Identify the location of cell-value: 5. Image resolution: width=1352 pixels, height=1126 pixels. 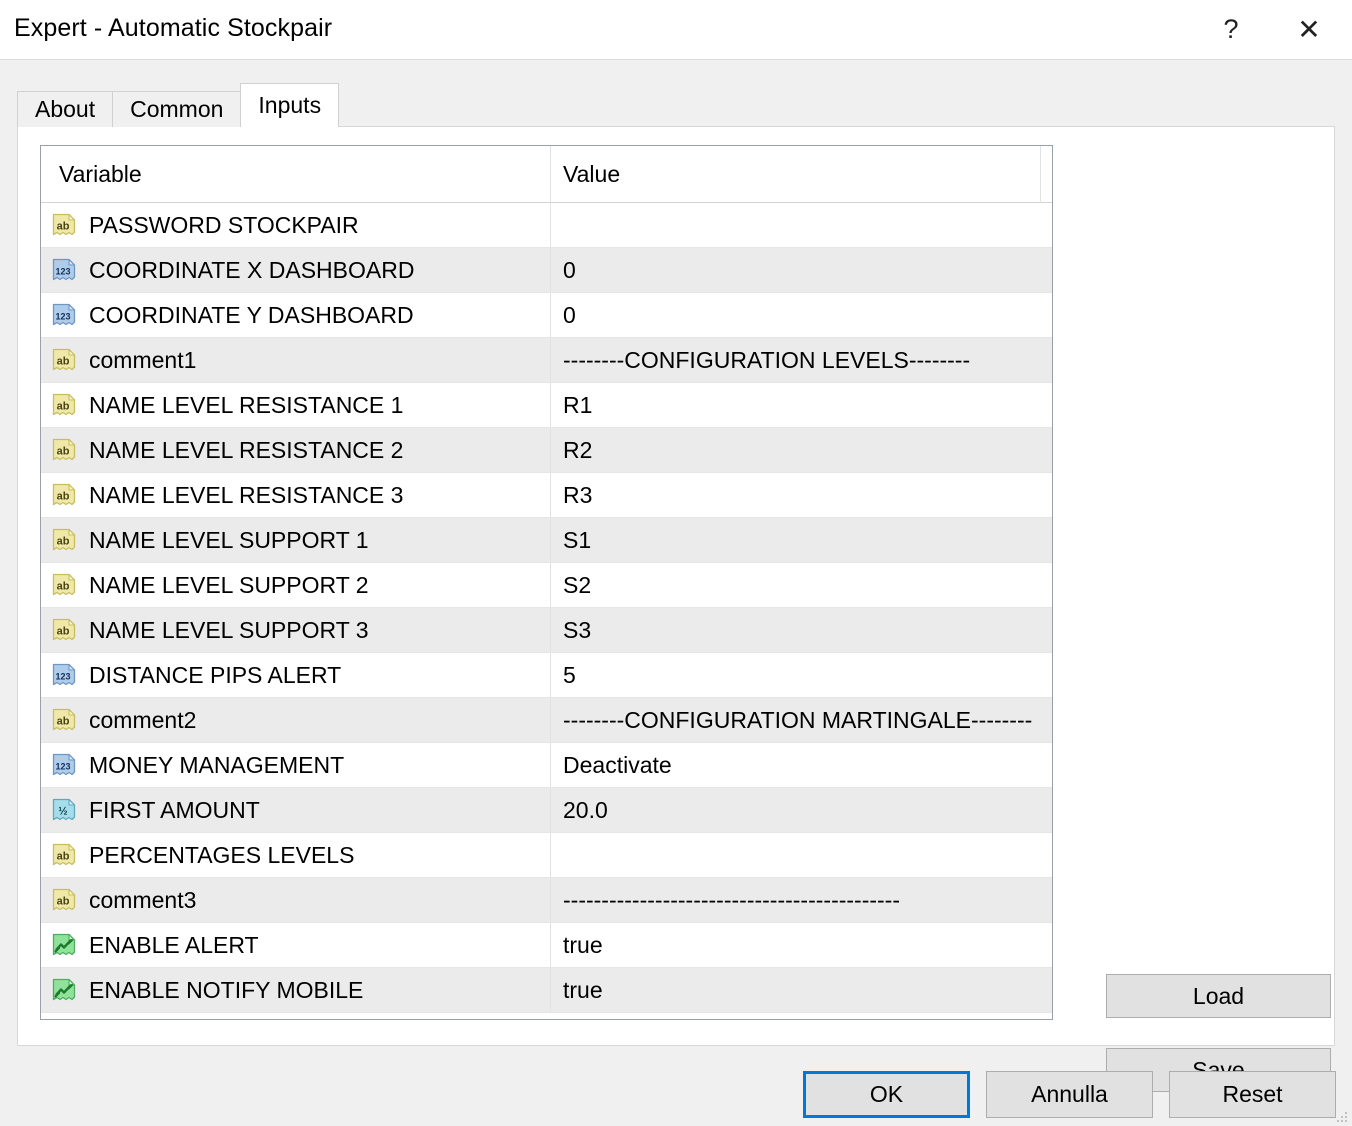
(801, 675).